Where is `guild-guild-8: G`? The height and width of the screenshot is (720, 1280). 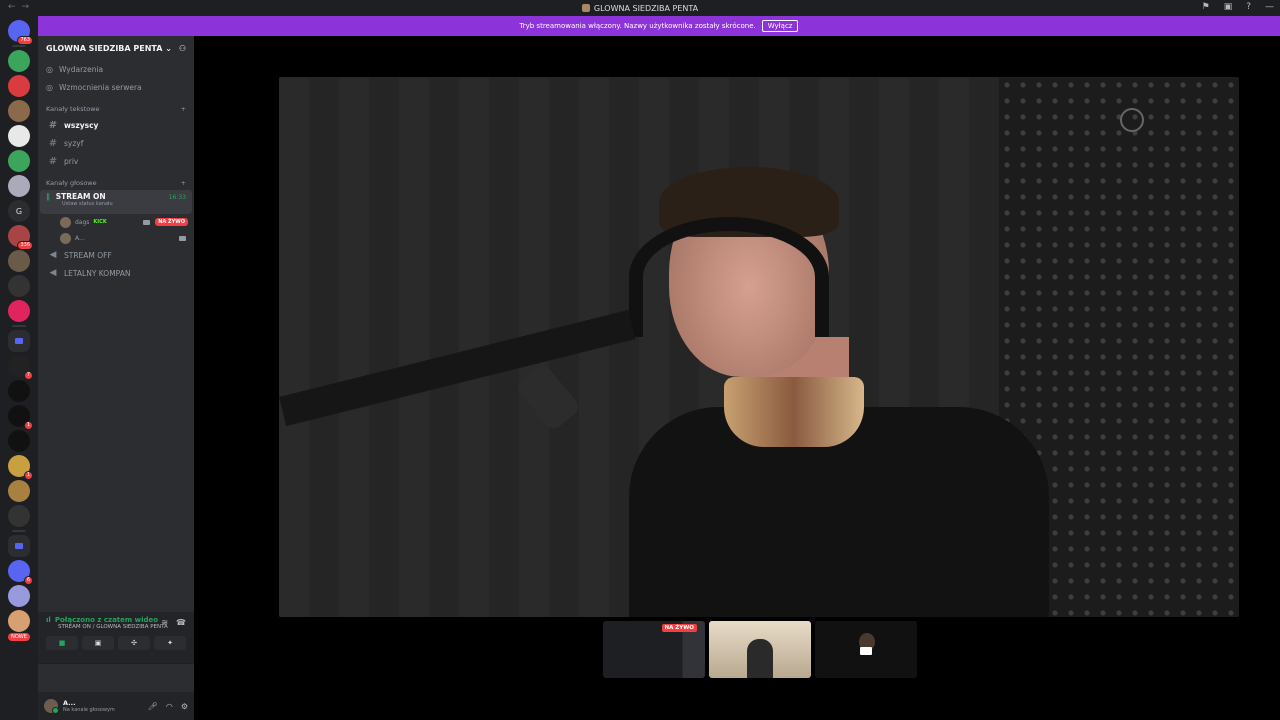 guild-guild-8: G is located at coordinates (19, 211).